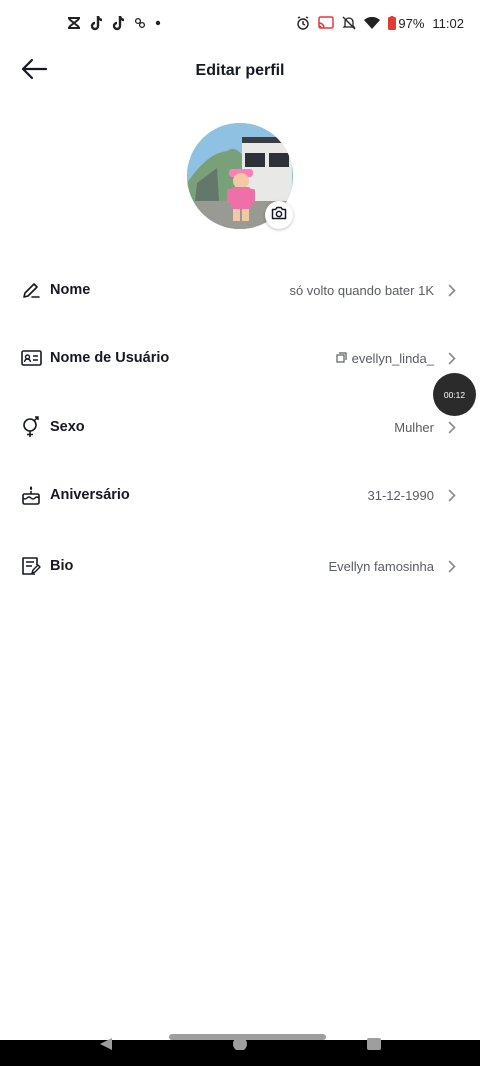 The height and width of the screenshot is (1066, 480). What do you see at coordinates (31, 427) in the screenshot?
I see `gender-icon` at bounding box center [31, 427].